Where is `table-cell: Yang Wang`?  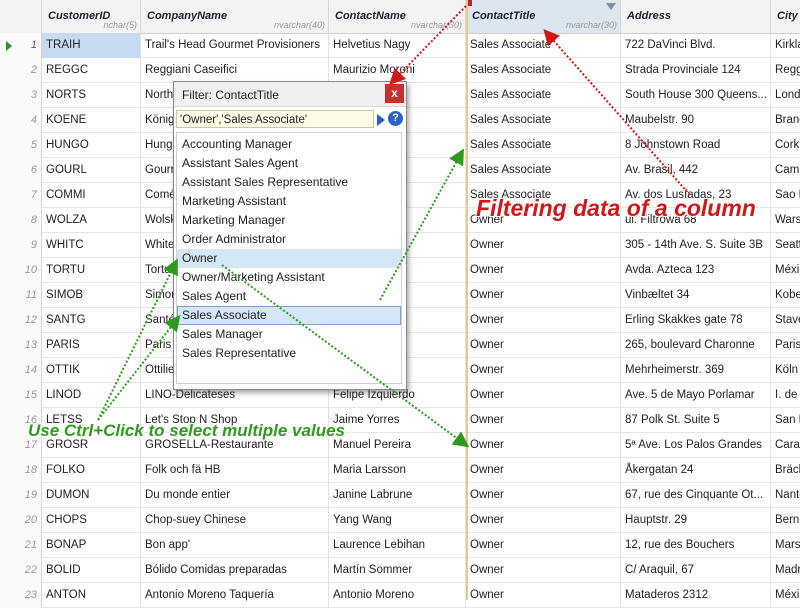
table-cell: Yang Wang is located at coordinates (397, 520).